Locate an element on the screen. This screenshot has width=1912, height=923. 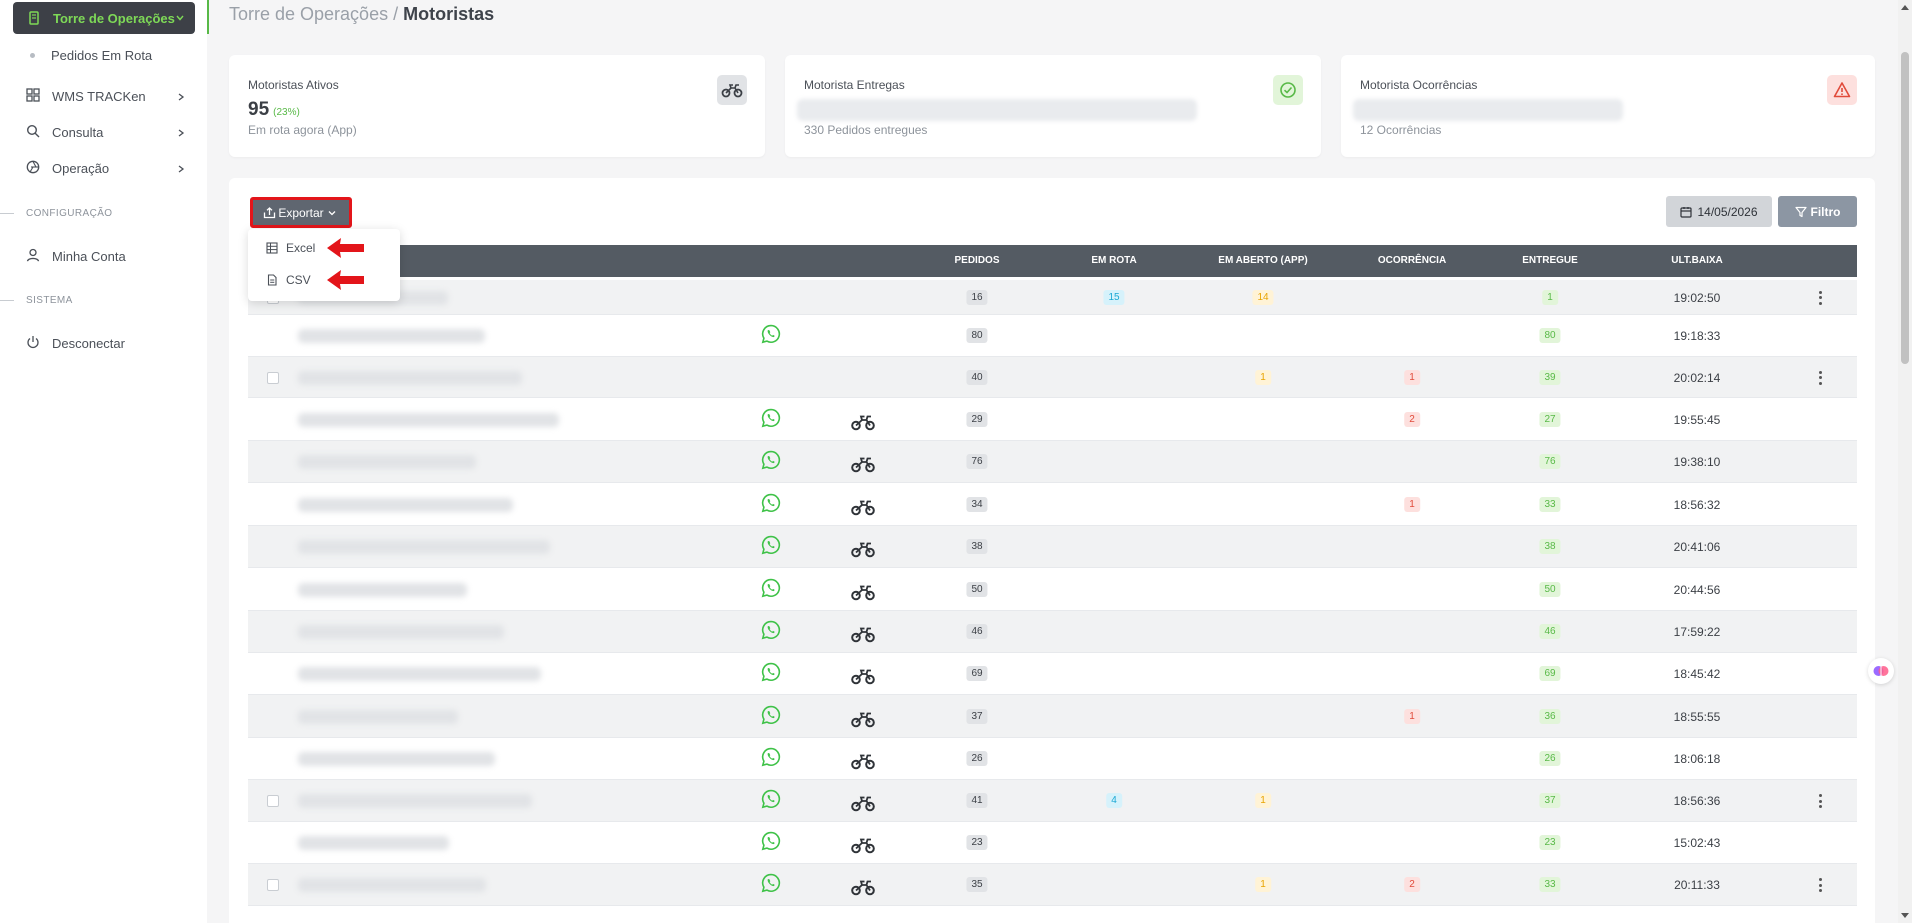
scroll-up-icon is located at coordinates (1905, 7).